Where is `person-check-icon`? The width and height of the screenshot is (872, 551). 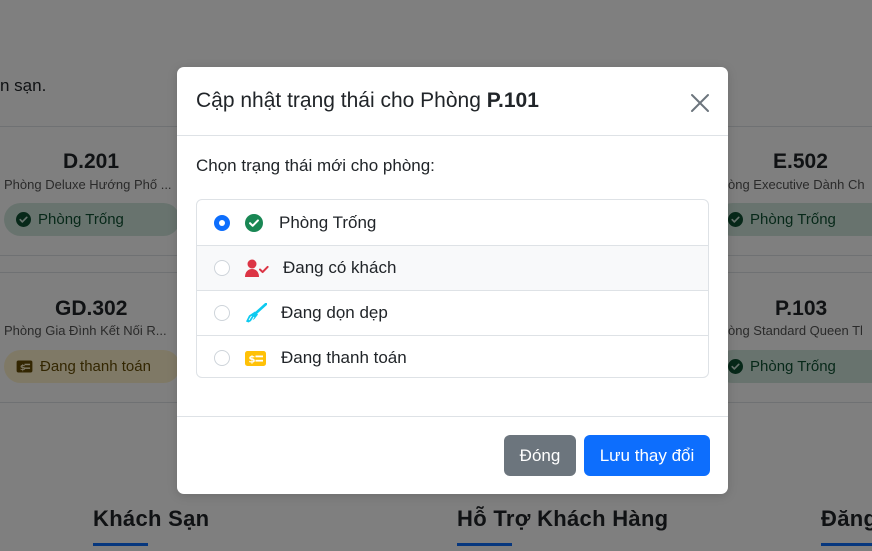 person-check-icon is located at coordinates (257, 268).